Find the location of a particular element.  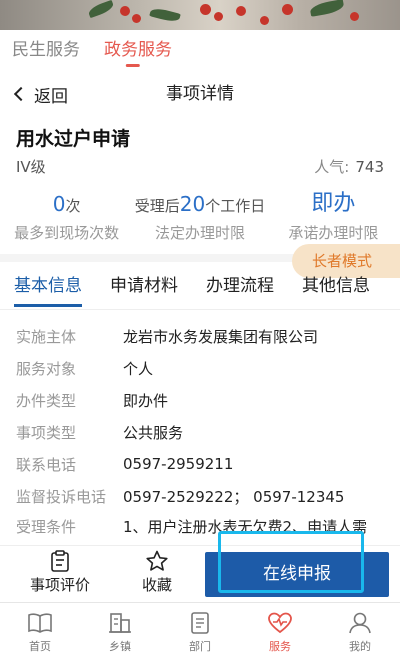

info-key: 监督投诉电话 is located at coordinates (61, 496).